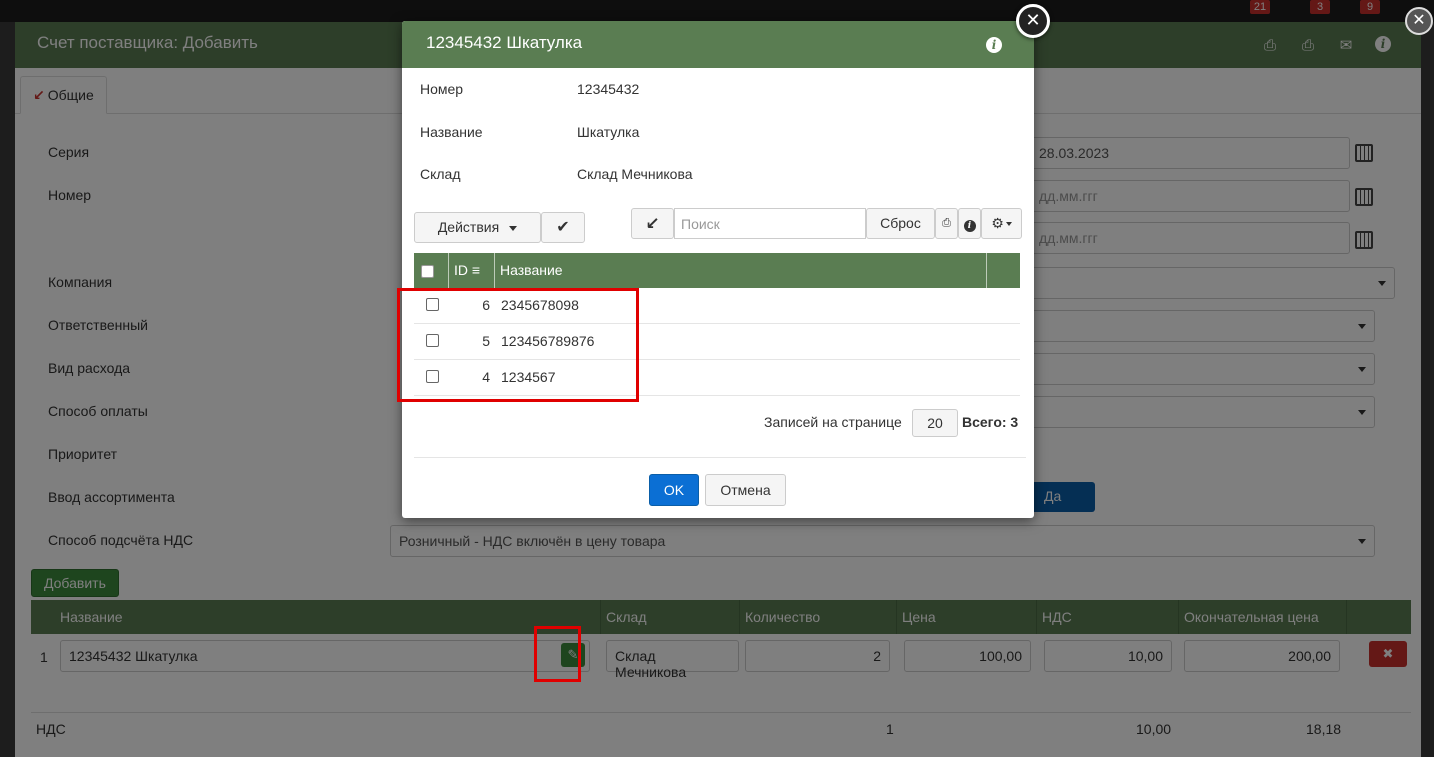  Describe the element at coordinates (442, 89) in the screenshot. I see `detail-label-number: Номер` at that location.